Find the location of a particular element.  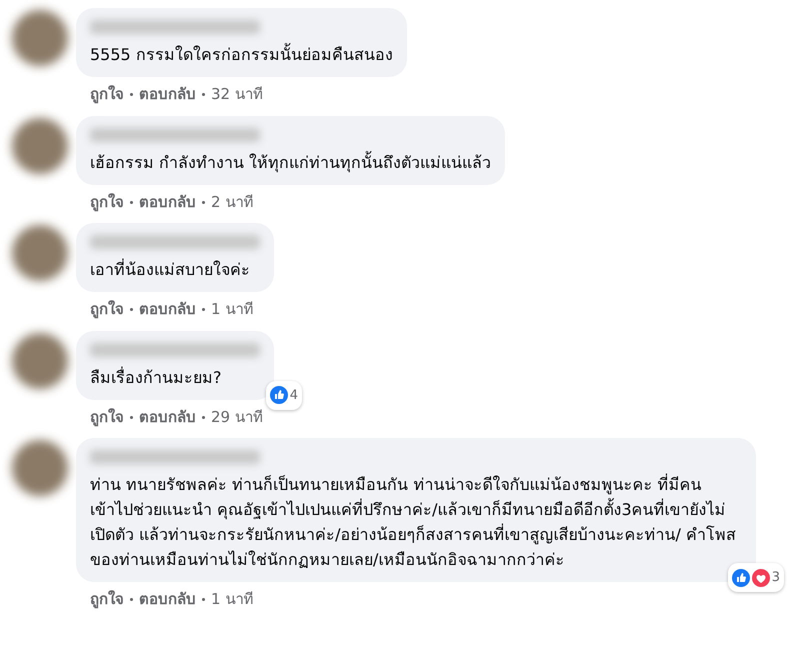

reaction-count: 3 is located at coordinates (756, 577).